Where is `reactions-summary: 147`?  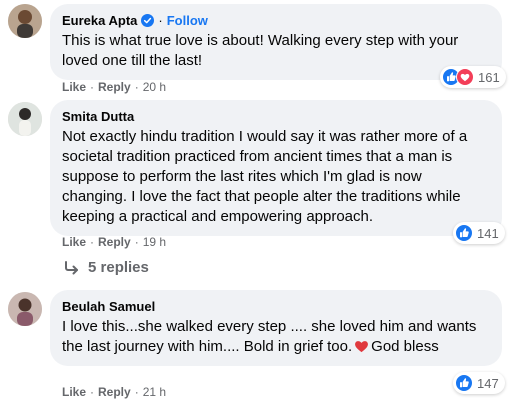 reactions-summary: 147 is located at coordinates (479, 383).